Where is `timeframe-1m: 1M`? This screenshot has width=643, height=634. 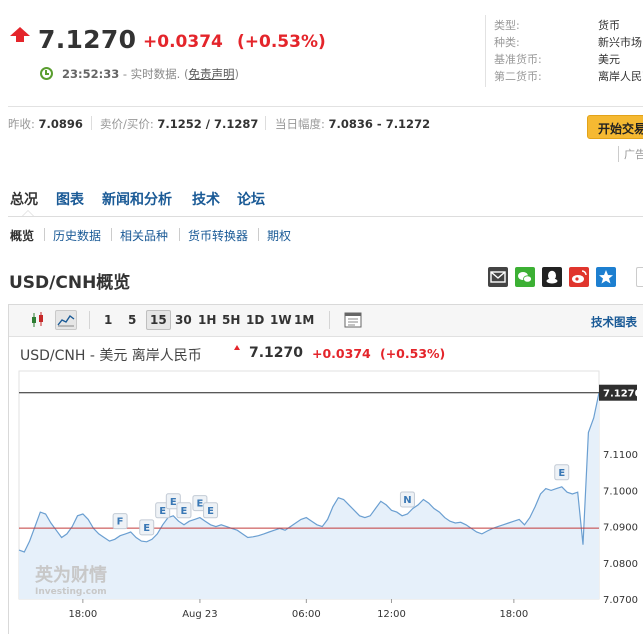
timeframe-1m: 1M is located at coordinates (304, 320).